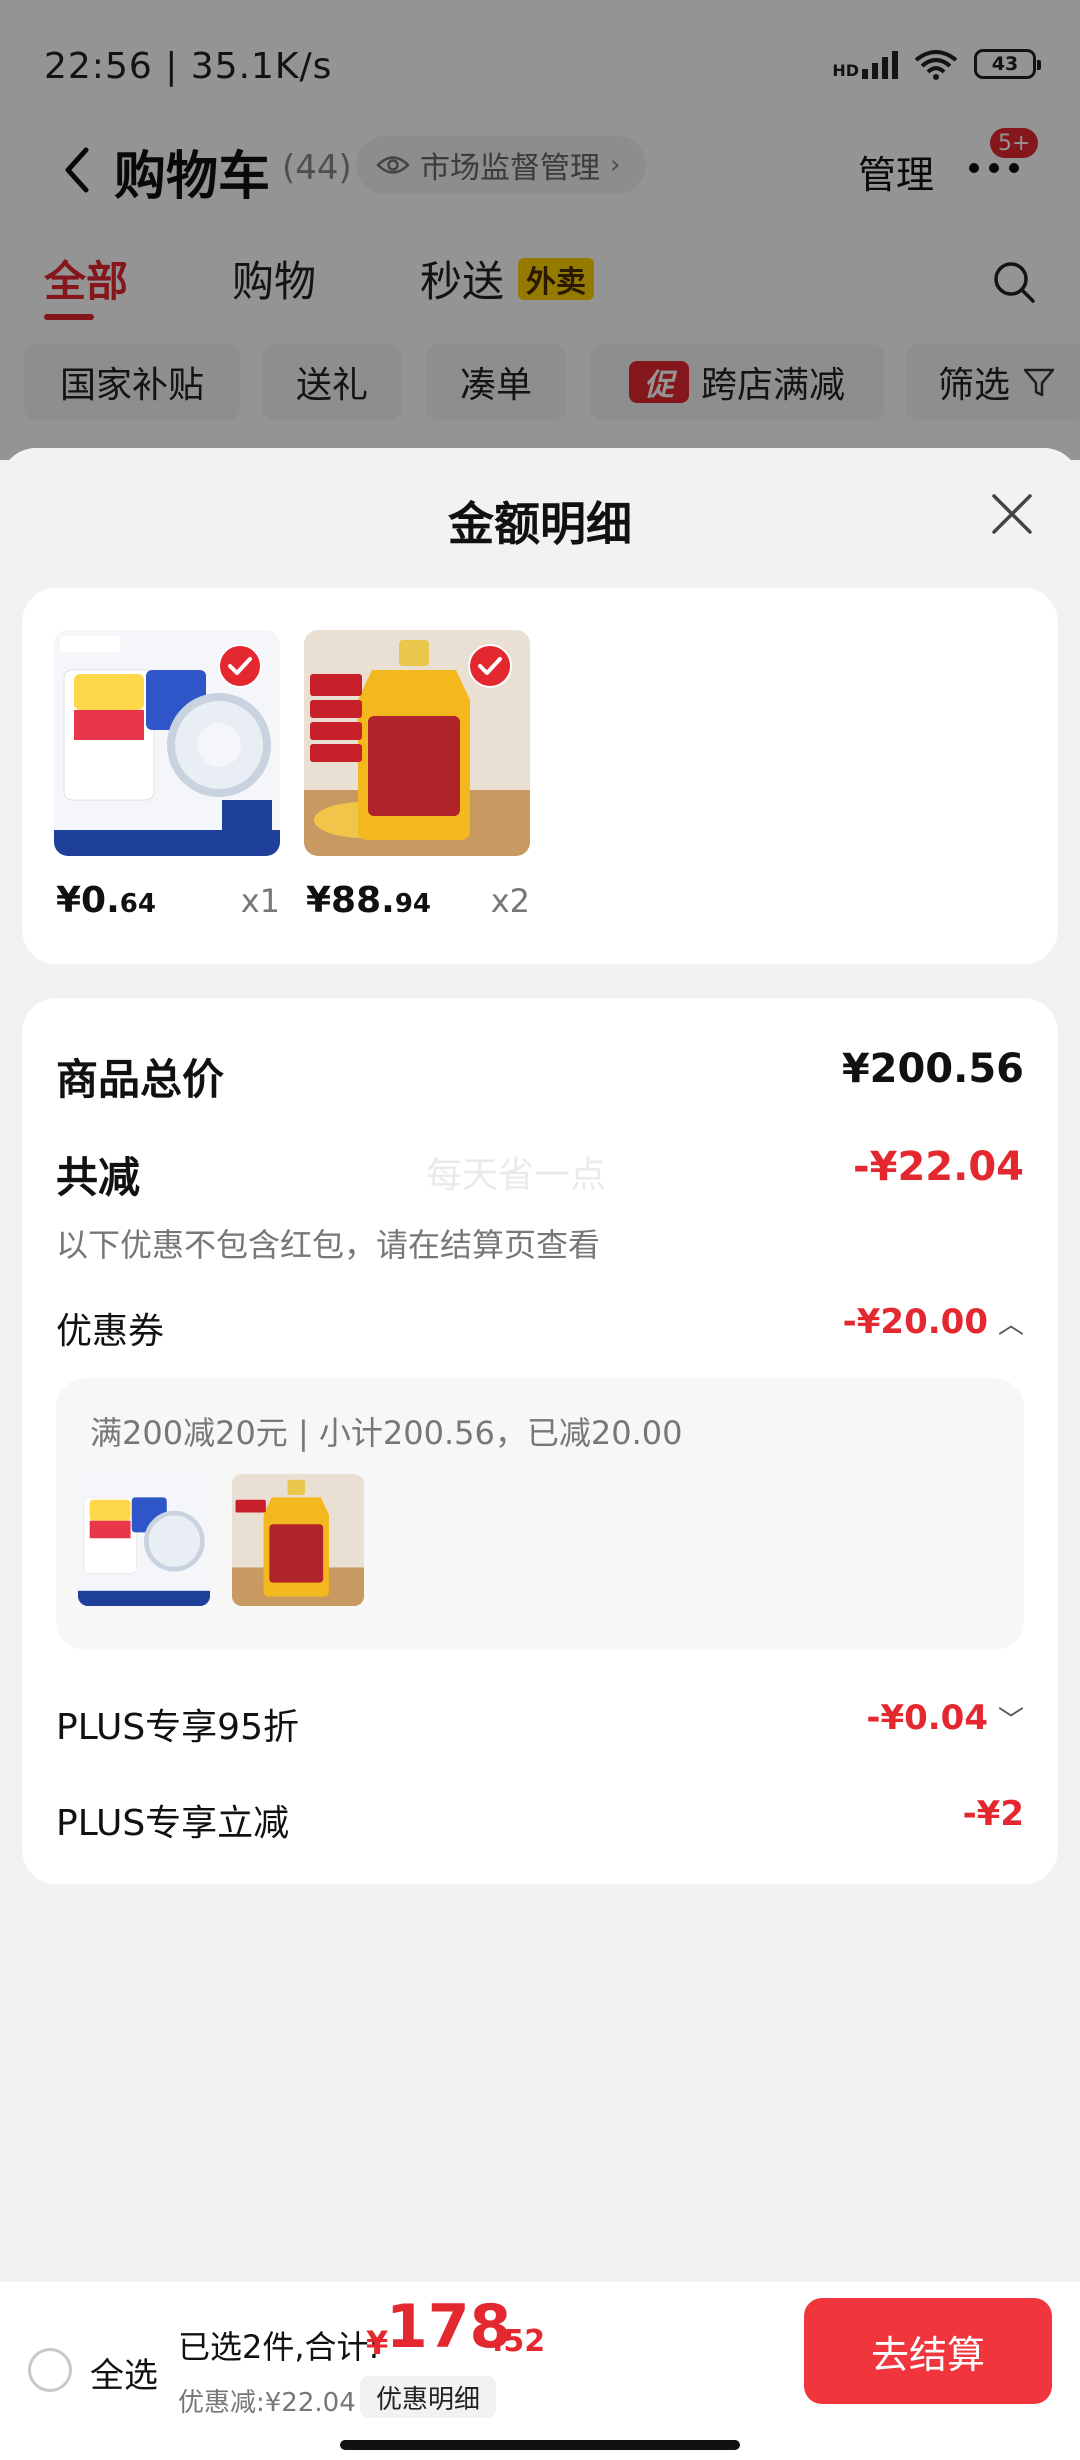 The image size is (1080, 2460). I want to click on discount-amount-label: 优惠减:¥22.04, so click(267, 2403).